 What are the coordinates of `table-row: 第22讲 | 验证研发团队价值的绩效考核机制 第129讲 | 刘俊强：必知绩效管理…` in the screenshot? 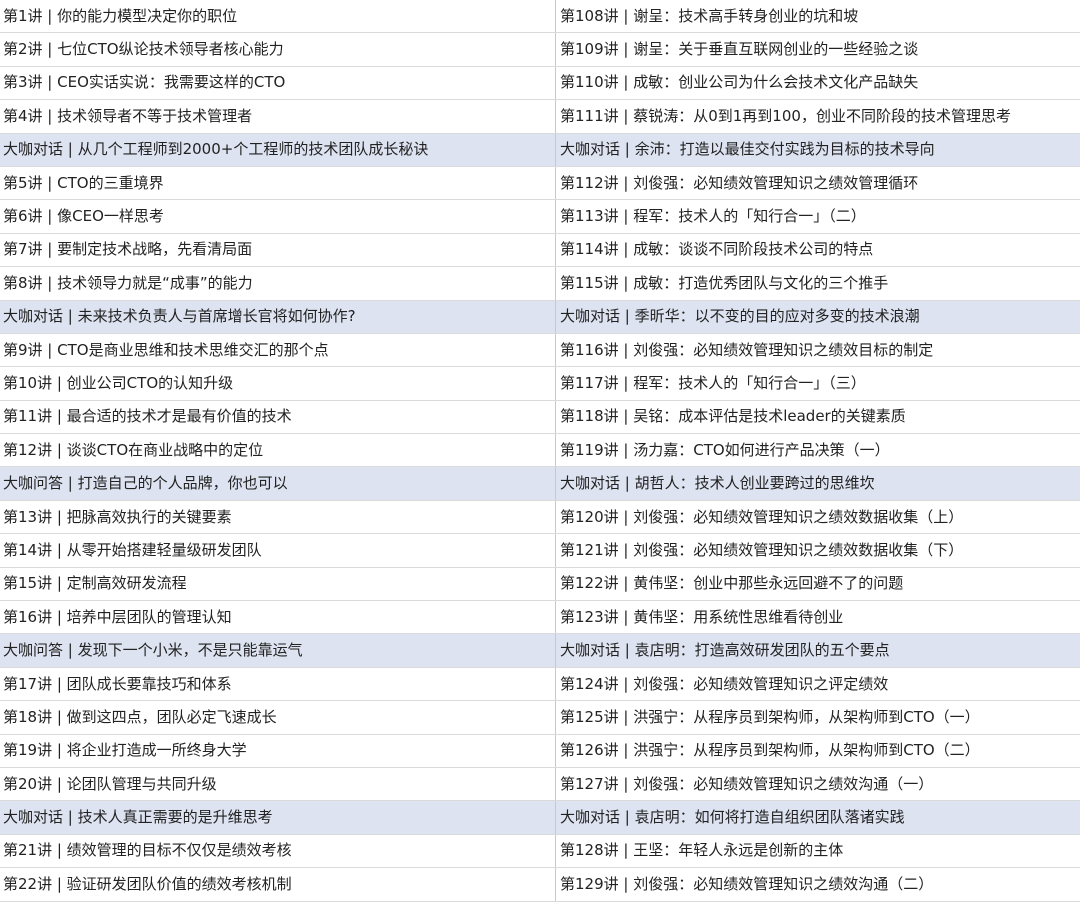 It's located at (540, 885).